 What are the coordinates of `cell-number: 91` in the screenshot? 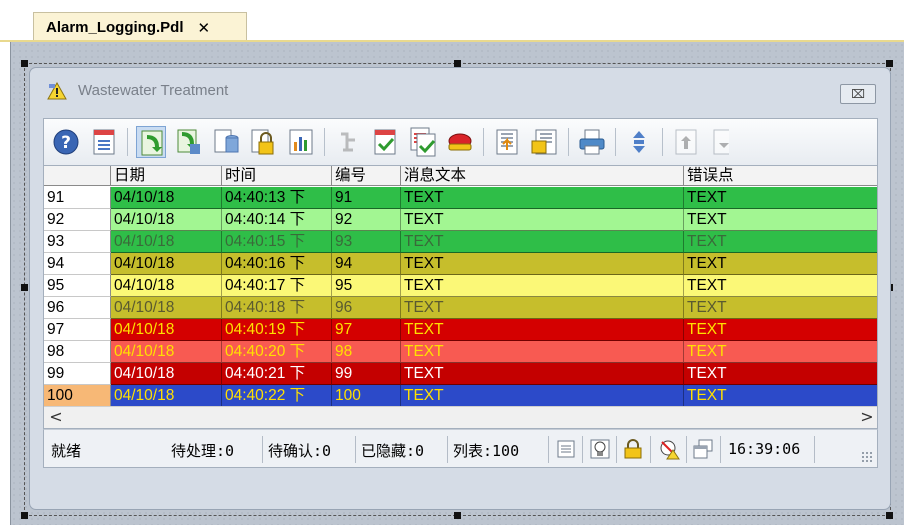 It's located at (366, 198).